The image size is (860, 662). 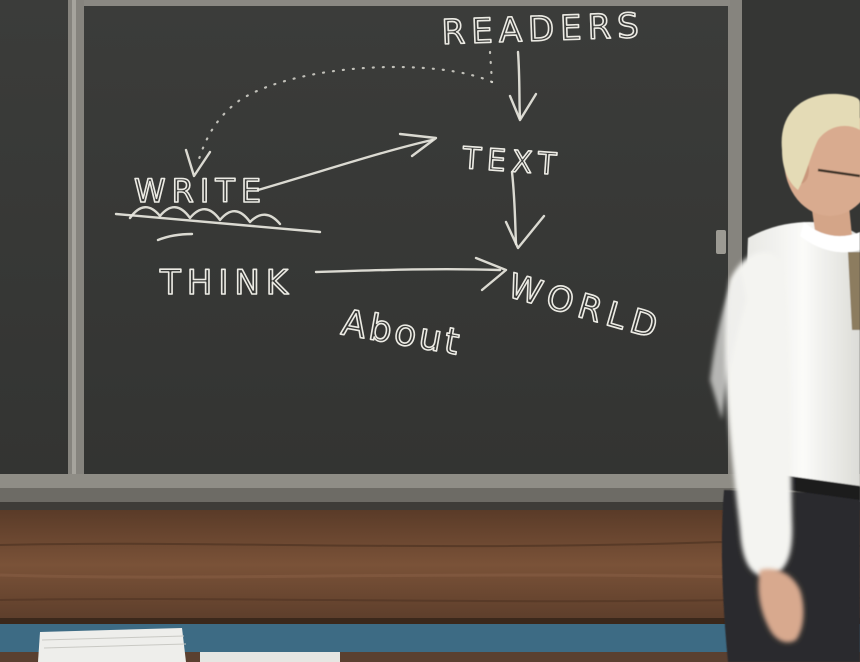 I want to click on board-frame-top, so click(x=407, y=3).